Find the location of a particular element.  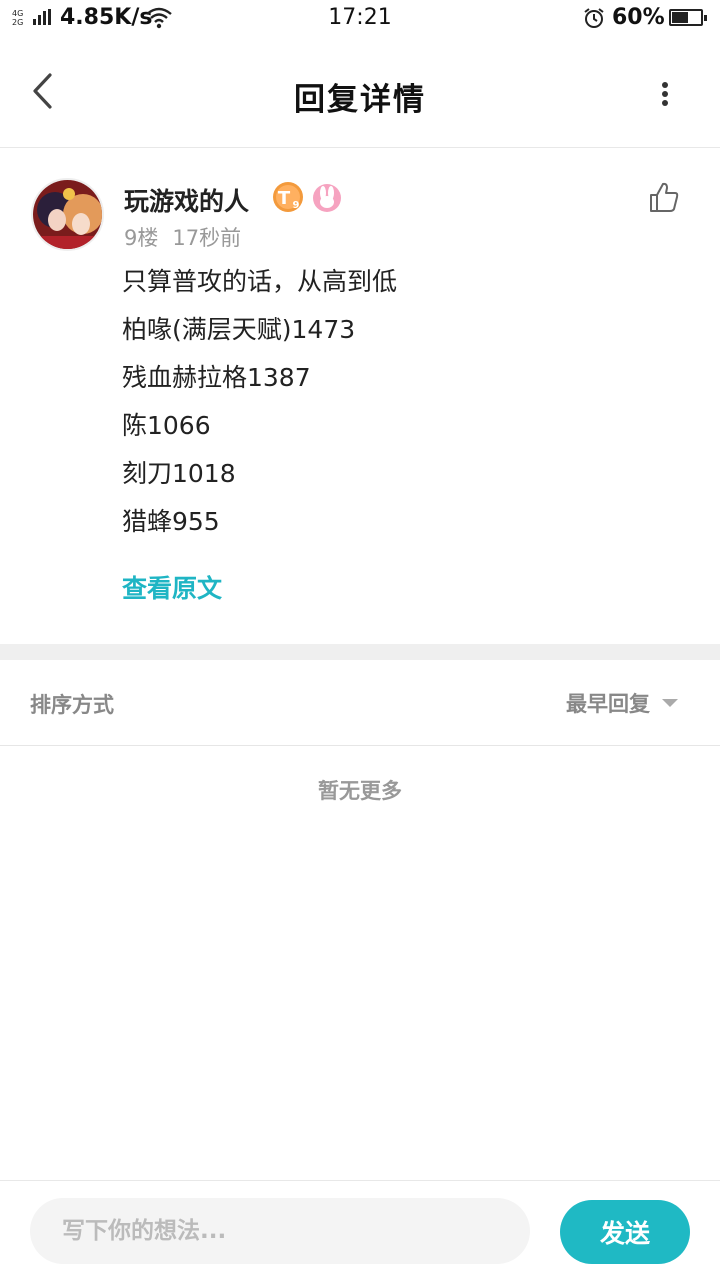

more-options-icon is located at coordinates (665, 94).